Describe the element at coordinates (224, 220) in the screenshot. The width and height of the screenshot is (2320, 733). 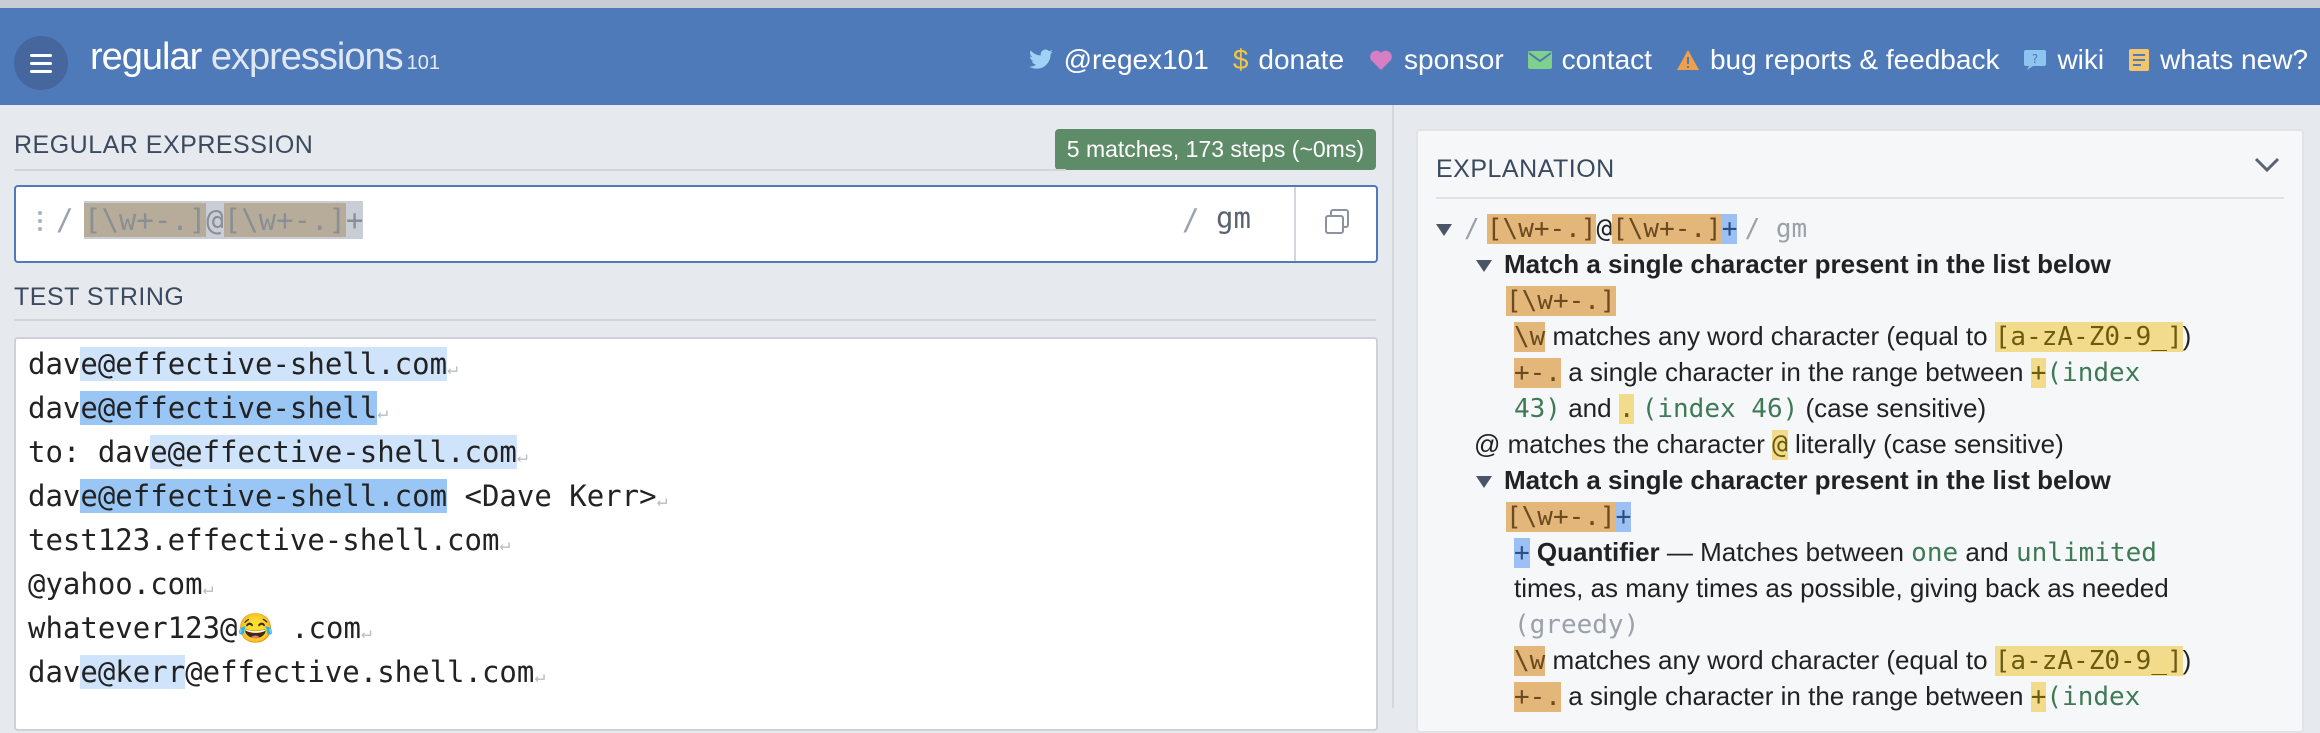
I see `regex-pattern: [\w+-.]@[\w+-.]+` at that location.